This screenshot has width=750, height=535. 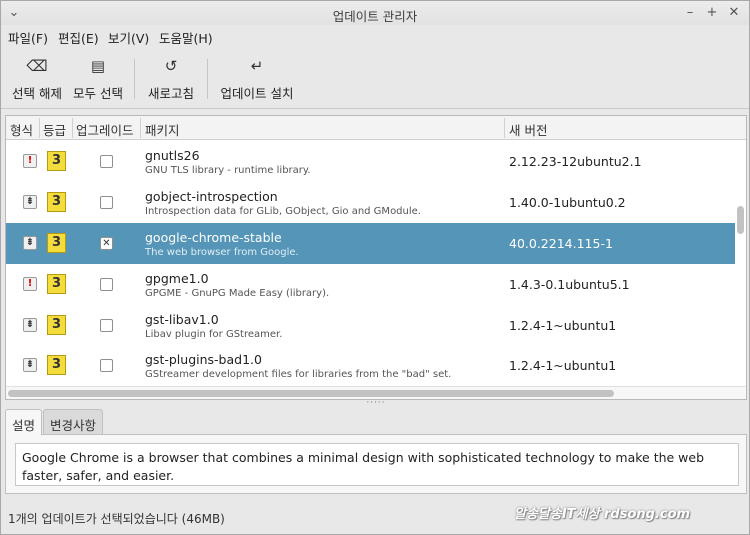 What do you see at coordinates (128, 37) in the screenshot?
I see `menu-view: 보기(V)` at bounding box center [128, 37].